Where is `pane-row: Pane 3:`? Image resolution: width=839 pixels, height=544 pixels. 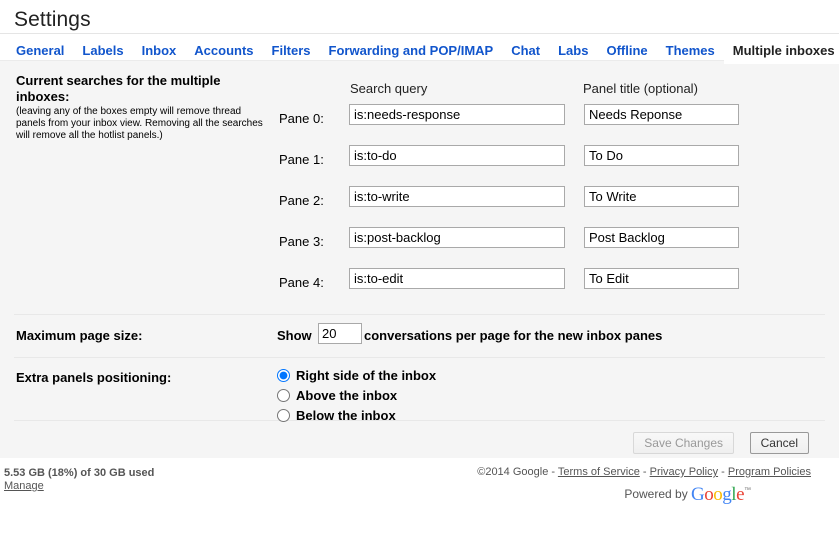 pane-row: Pane 3: is located at coordinates (557, 242).